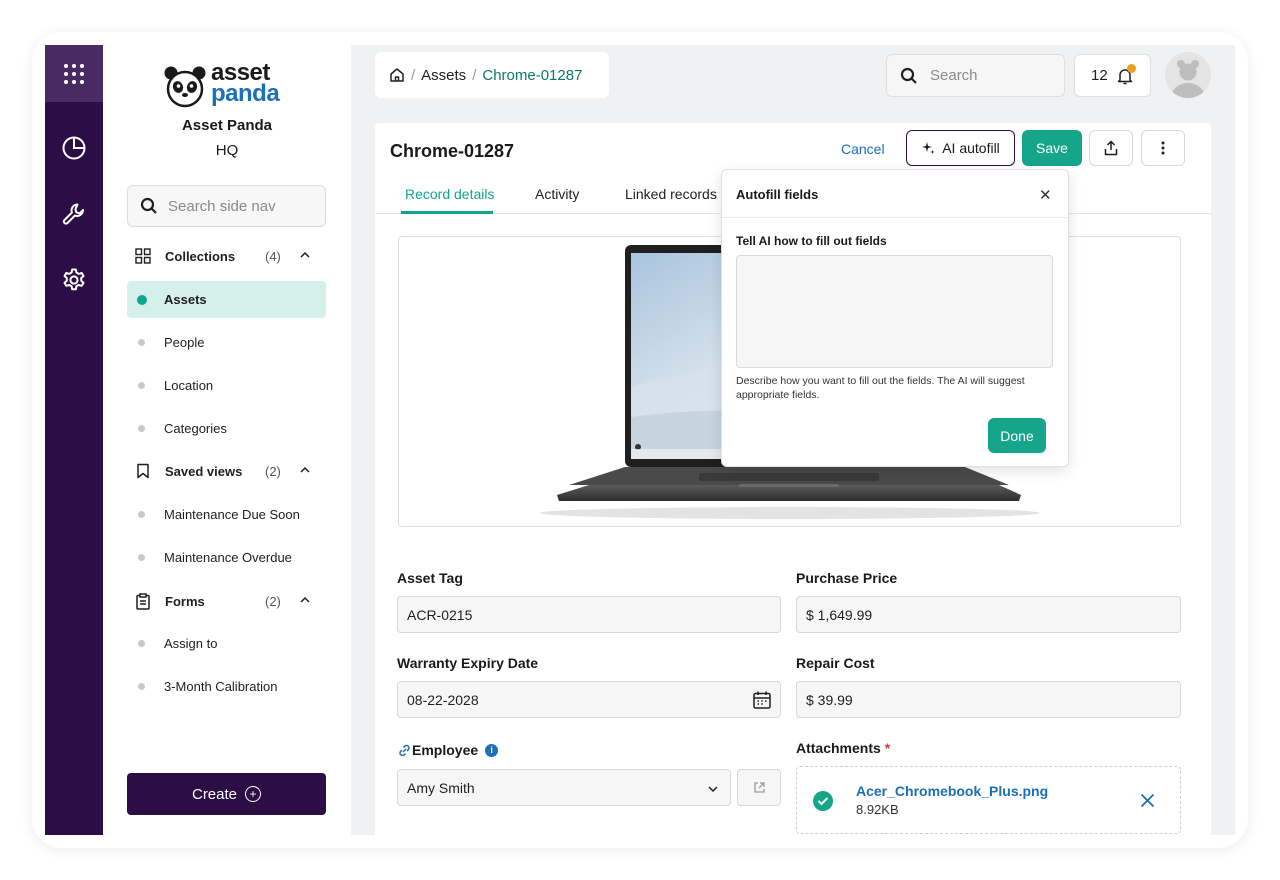 The height and width of the screenshot is (880, 1280). I want to click on more-options-button, so click(1163, 148).